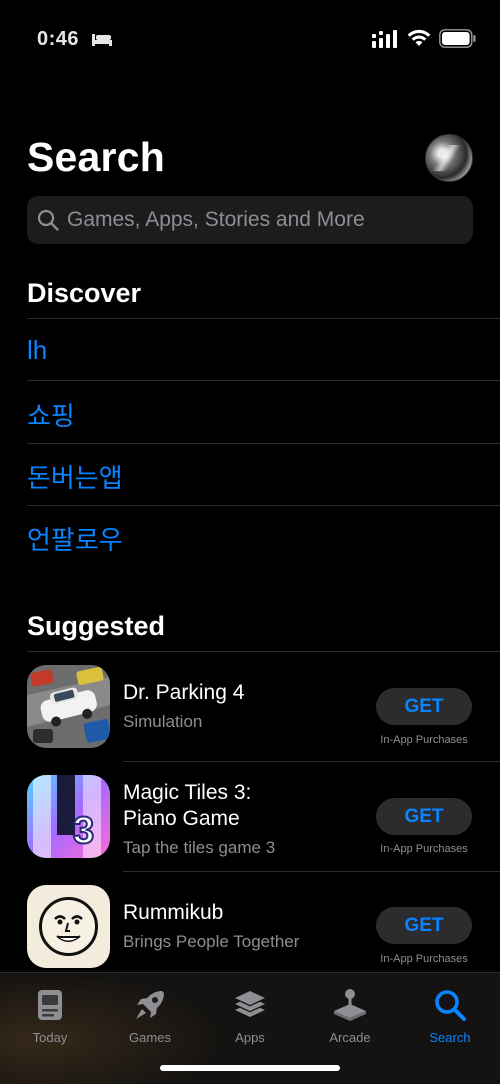 This screenshot has height=1084, width=500. I want to click on suggested-heading: Suggested, so click(96, 626).